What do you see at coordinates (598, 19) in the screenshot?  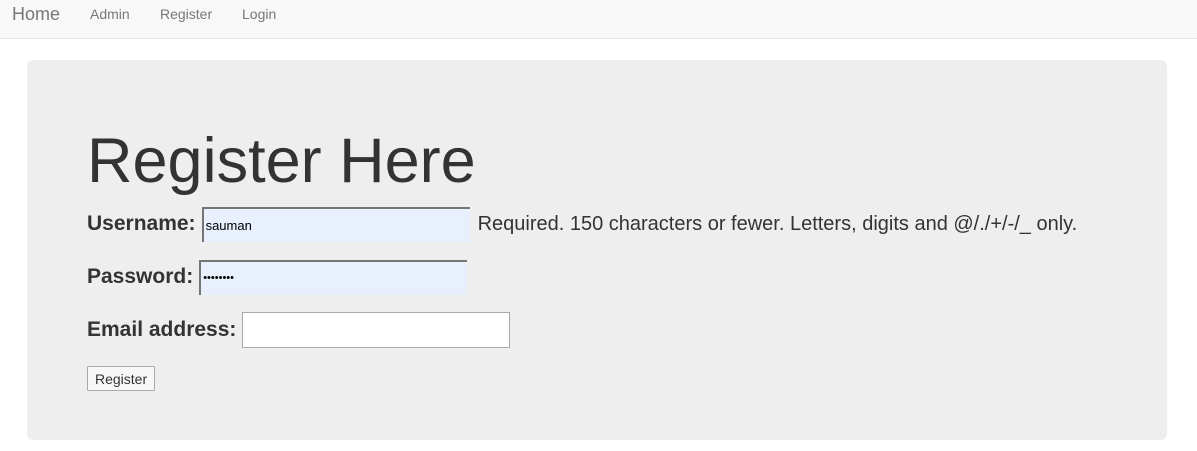 I see `top-navbar: Home Admin Register Login` at bounding box center [598, 19].